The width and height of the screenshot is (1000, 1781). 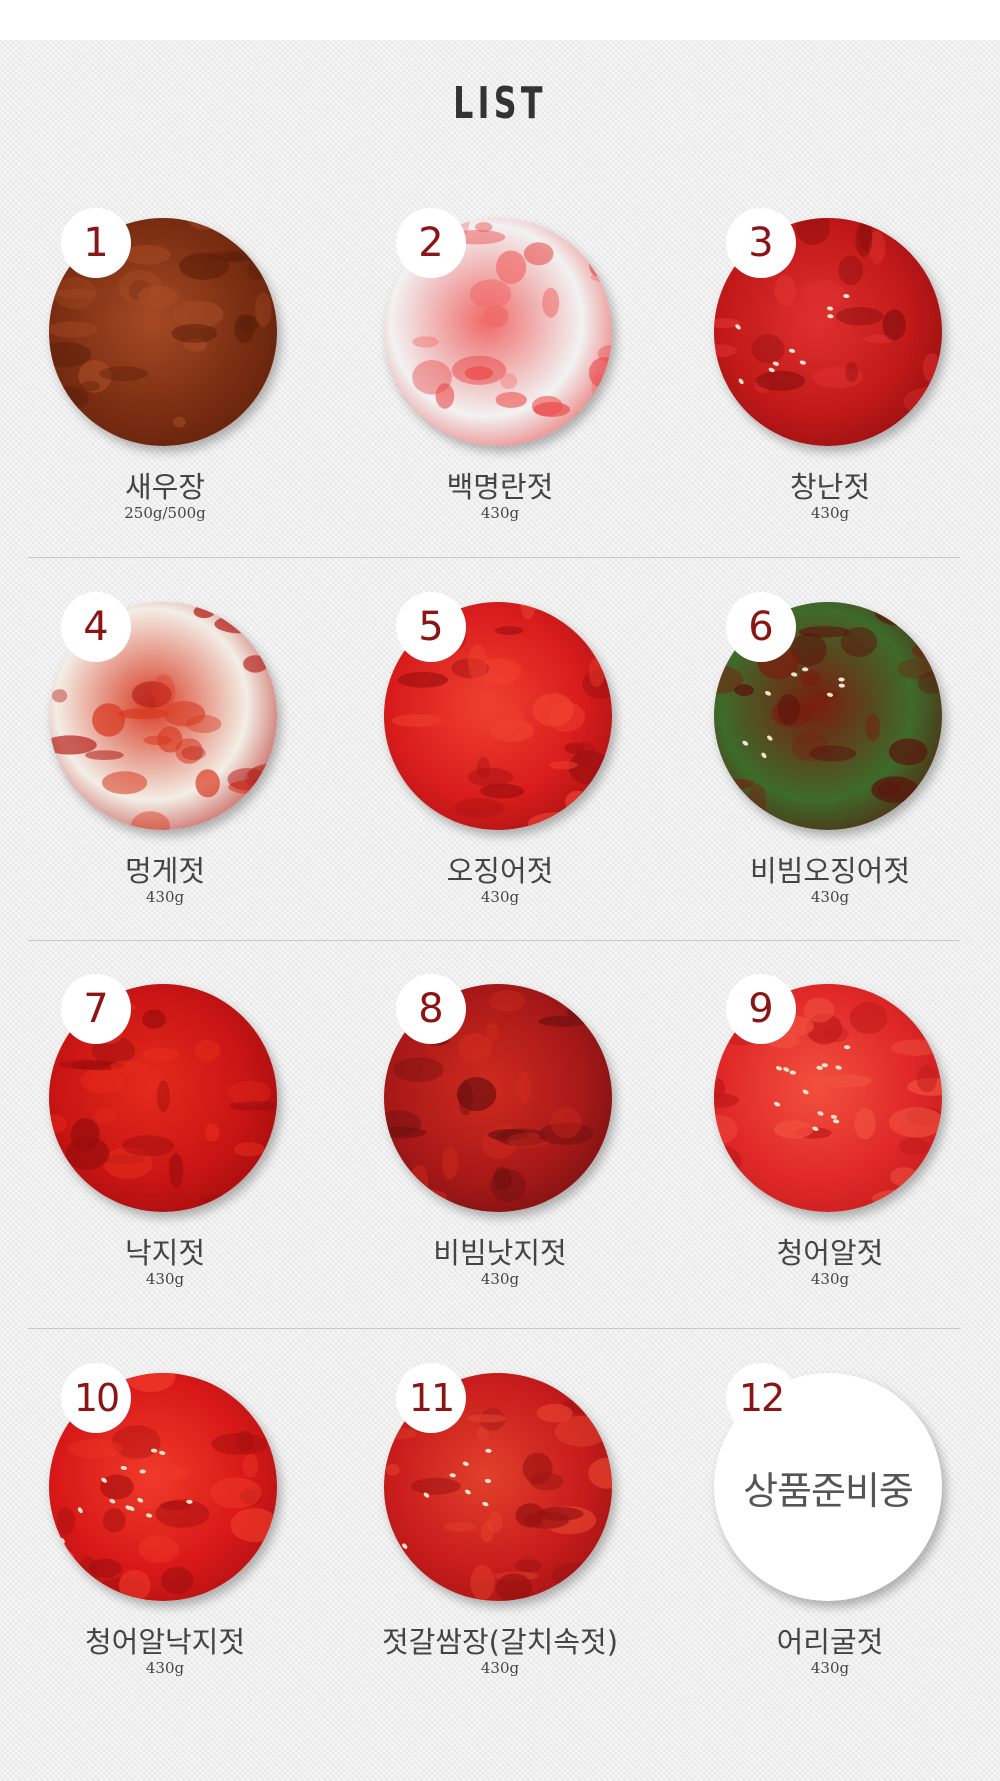 What do you see at coordinates (96, 1398) in the screenshot?
I see `product-number-badge: 10` at bounding box center [96, 1398].